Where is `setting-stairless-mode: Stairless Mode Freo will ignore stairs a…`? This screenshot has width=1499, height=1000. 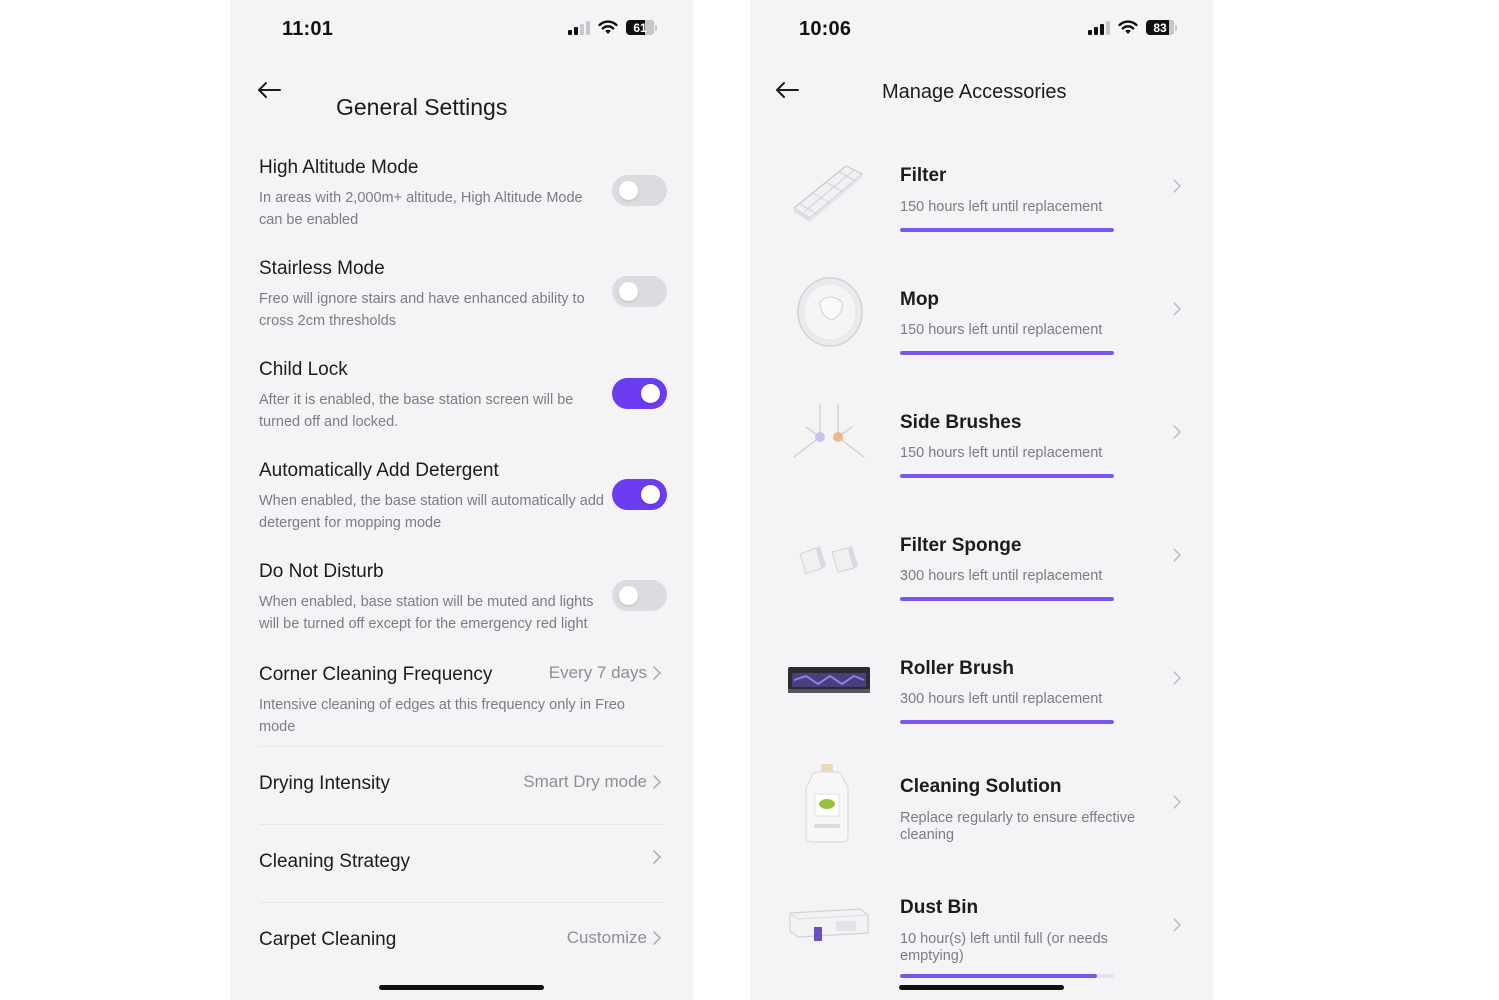 setting-stairless-mode: Stairless Mode Freo will ignore stairs a… is located at coordinates (463, 297).